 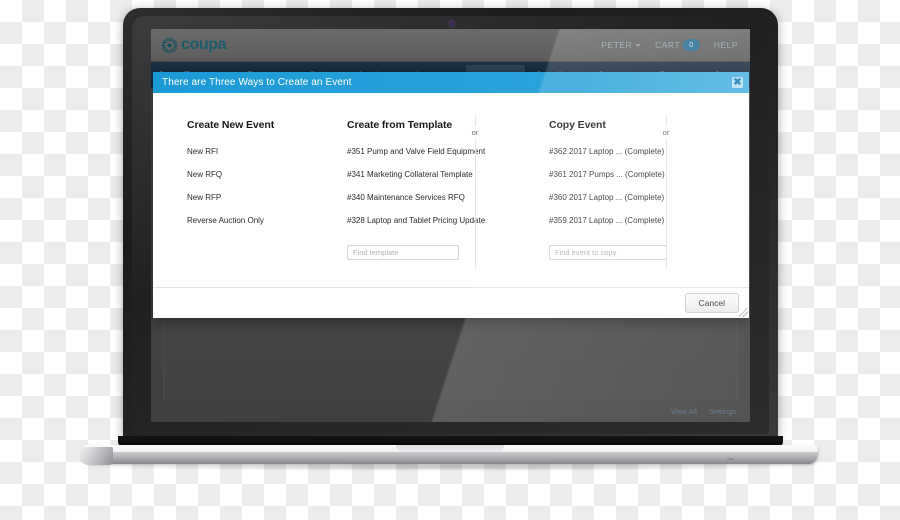 I want to click on user-menu: PETER, so click(x=621, y=45).